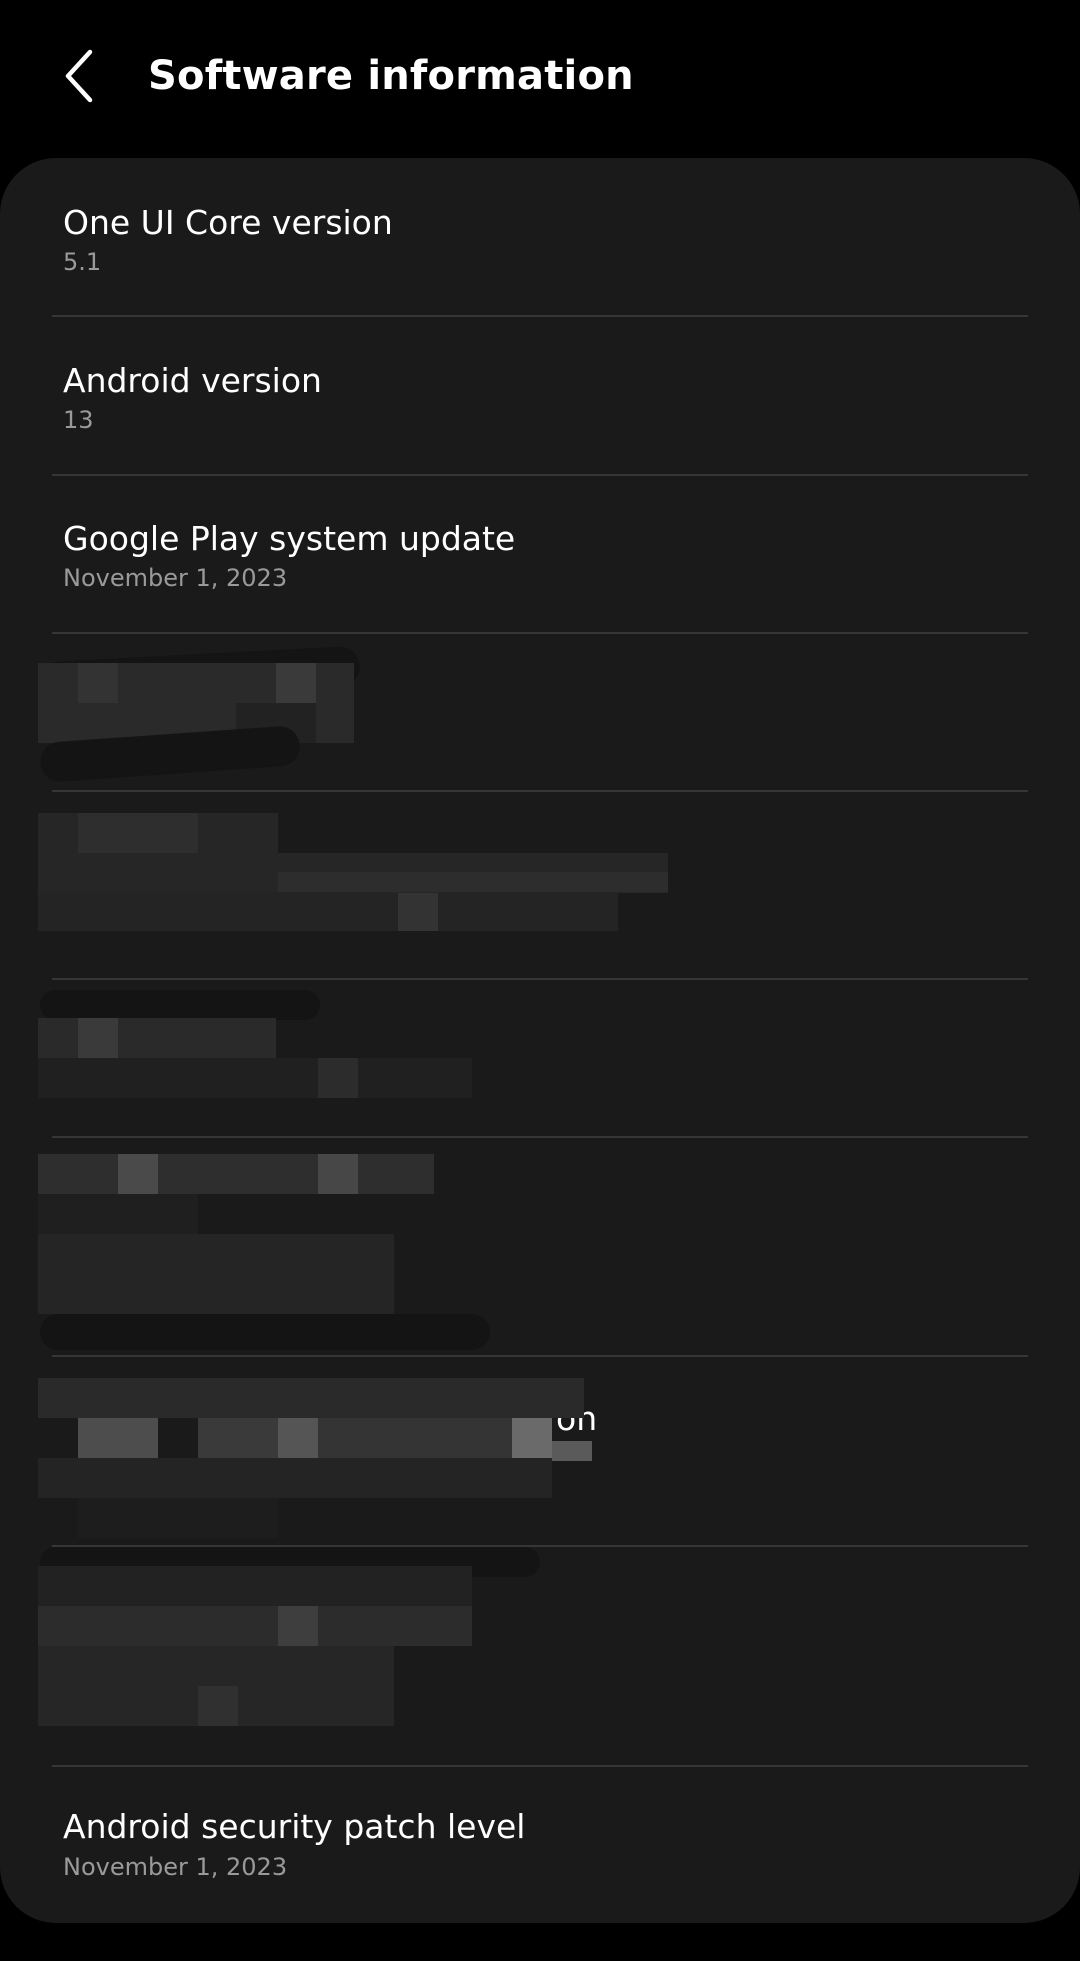 Image resolution: width=1080 pixels, height=1961 pixels. Describe the element at coordinates (192, 380) in the screenshot. I see `item-title: Android version` at that location.